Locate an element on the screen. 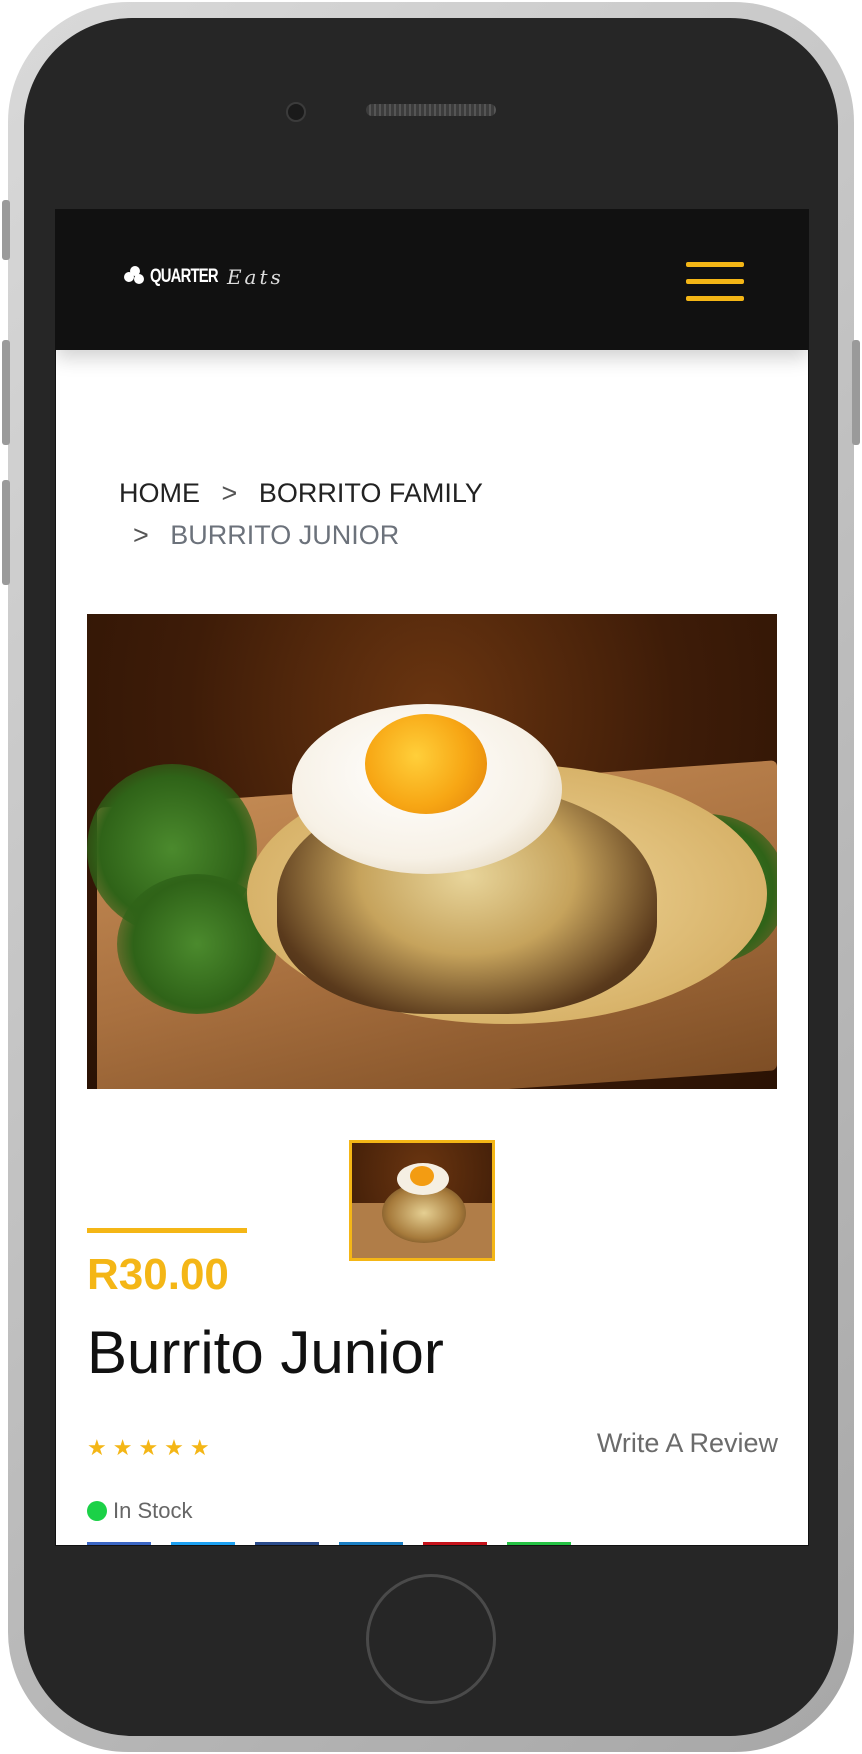 The height and width of the screenshot is (1754, 862). earpiece-speaker is located at coordinates (431, 110).